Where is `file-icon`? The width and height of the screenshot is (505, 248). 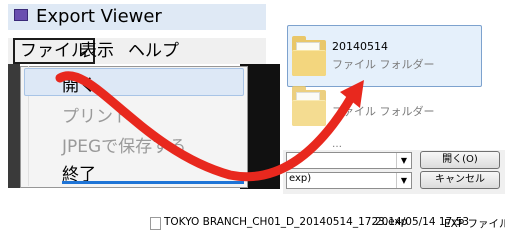
file-icon is located at coordinates (155, 223).